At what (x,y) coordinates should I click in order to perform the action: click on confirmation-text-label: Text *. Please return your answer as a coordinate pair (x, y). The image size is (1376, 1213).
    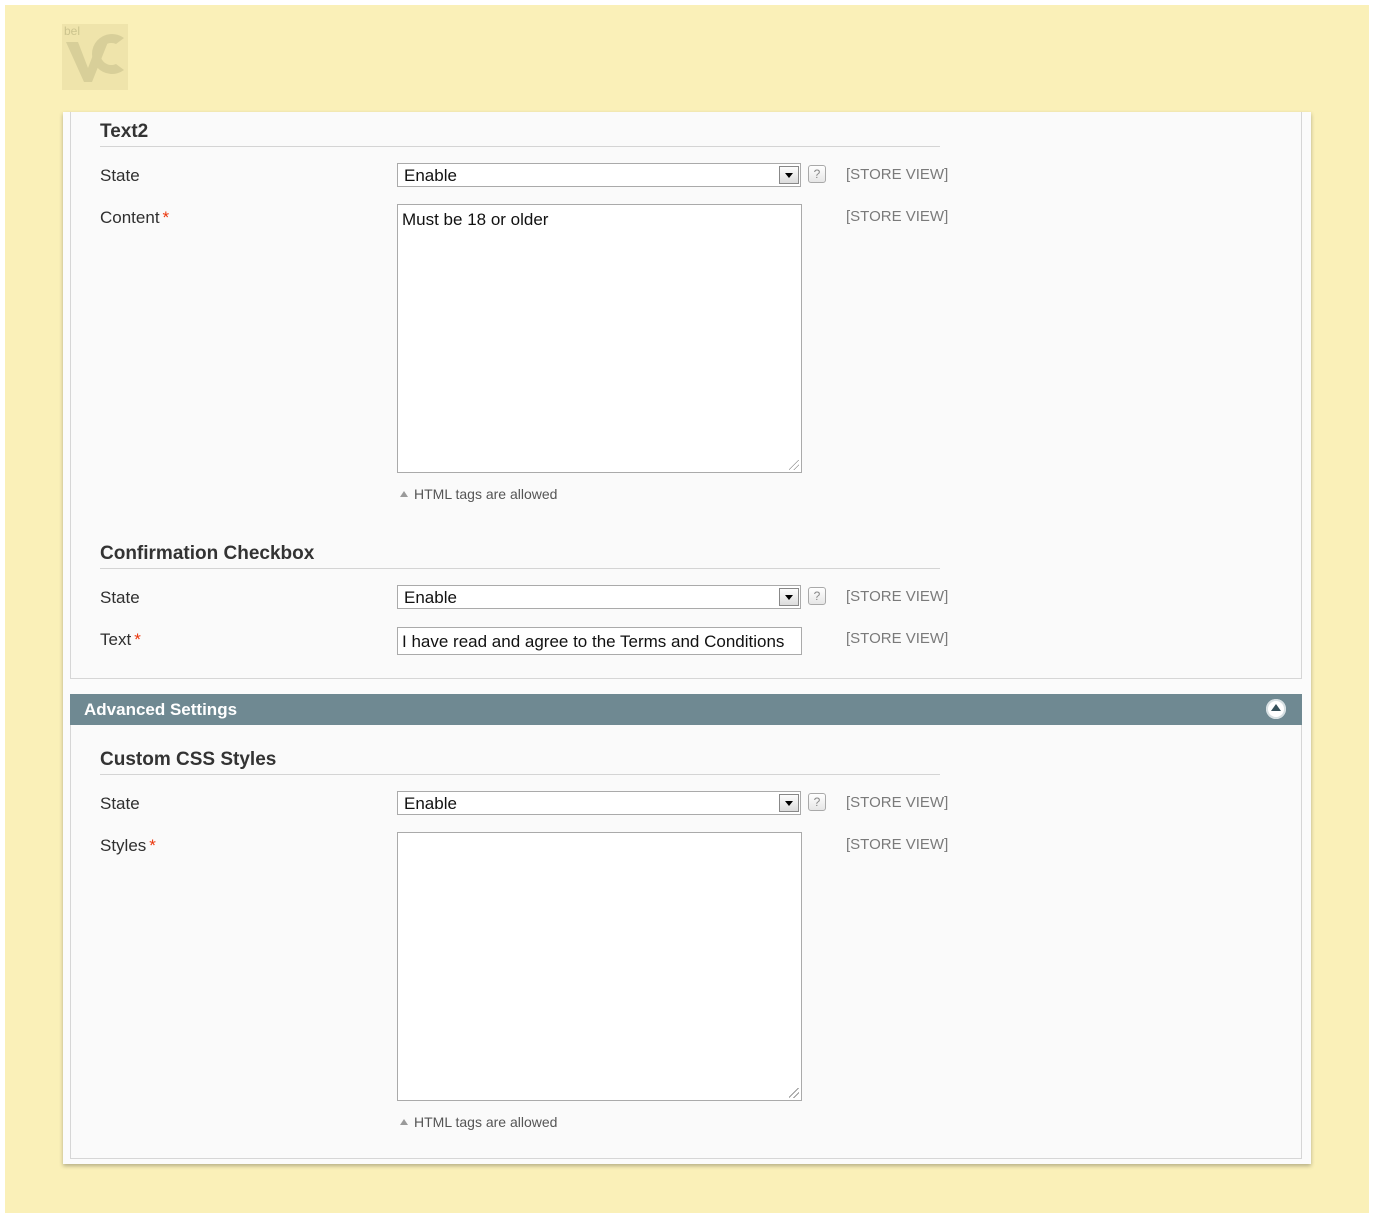
    Looking at the image, I should click on (120, 640).